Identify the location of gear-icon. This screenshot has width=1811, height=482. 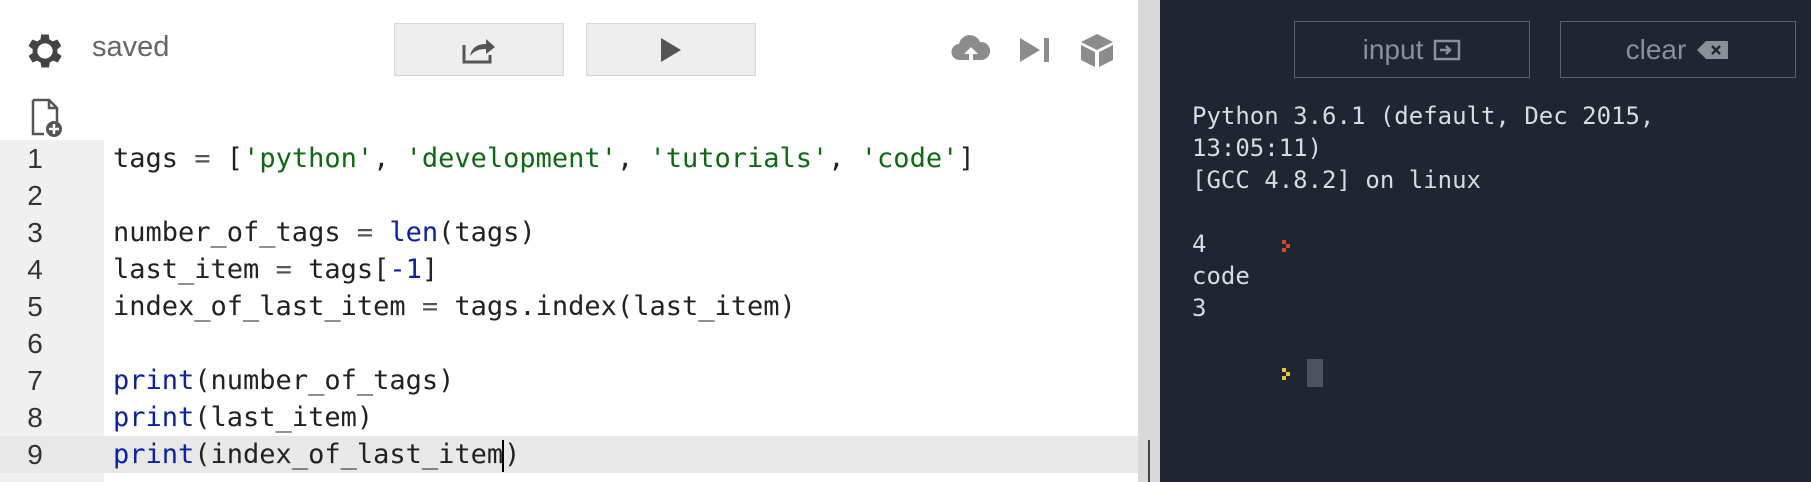
(45, 51).